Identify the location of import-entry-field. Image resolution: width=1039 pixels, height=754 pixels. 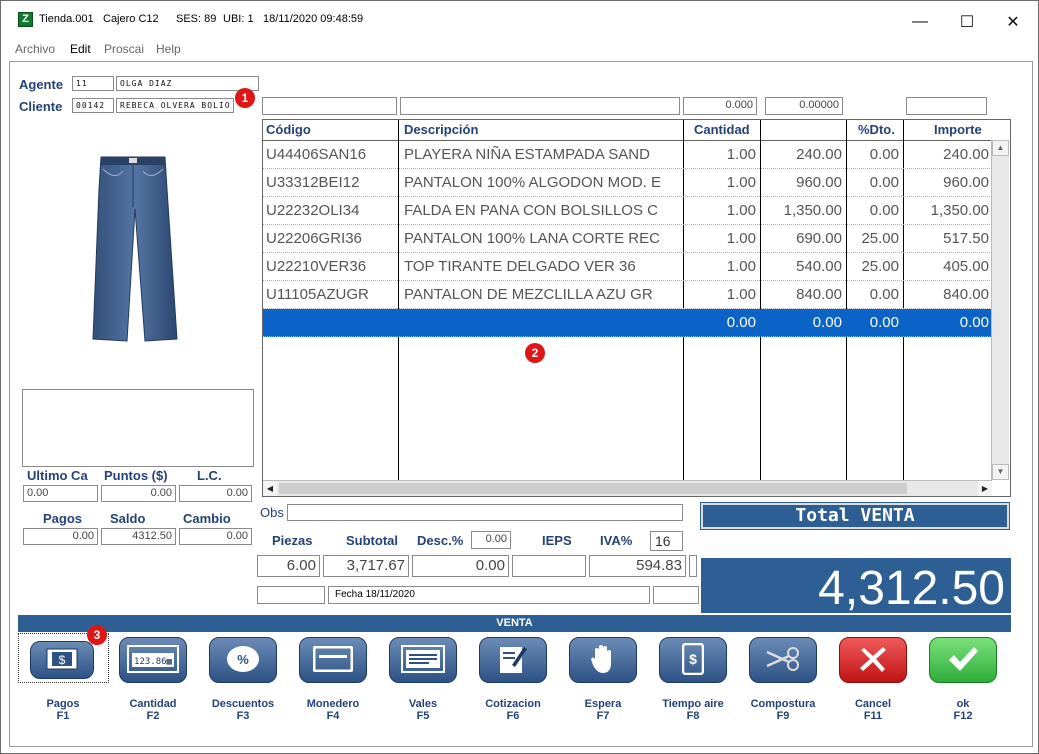
(946, 106).